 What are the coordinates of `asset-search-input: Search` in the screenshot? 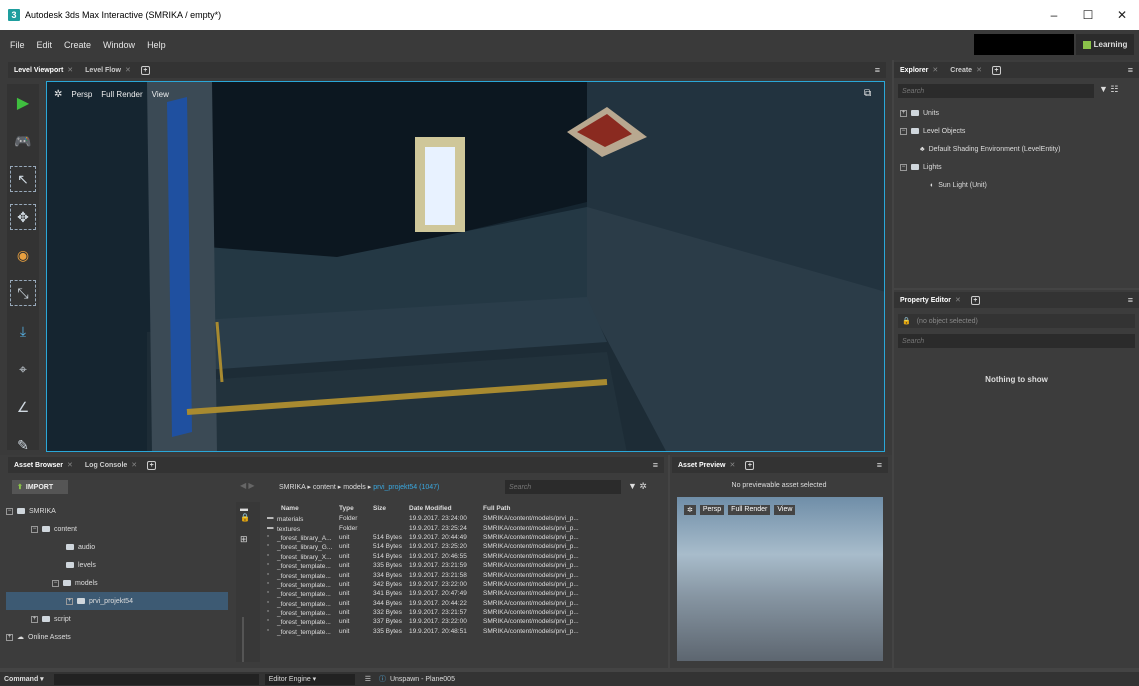 It's located at (563, 487).